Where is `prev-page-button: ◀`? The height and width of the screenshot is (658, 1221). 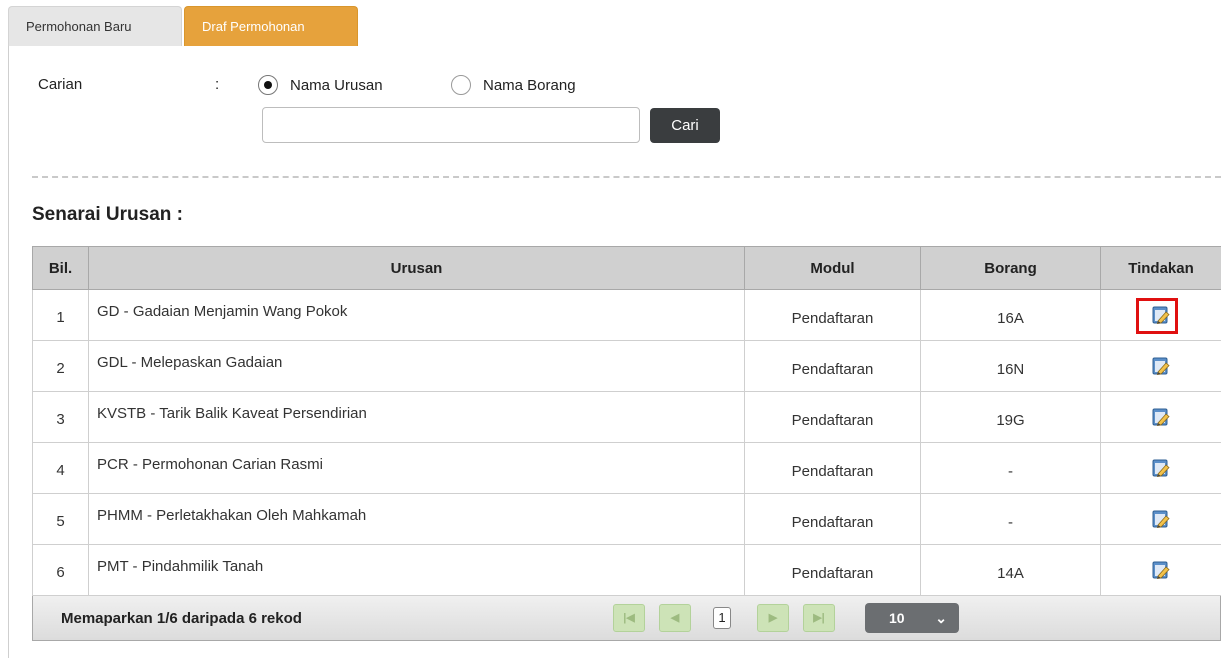 prev-page-button: ◀ is located at coordinates (675, 618).